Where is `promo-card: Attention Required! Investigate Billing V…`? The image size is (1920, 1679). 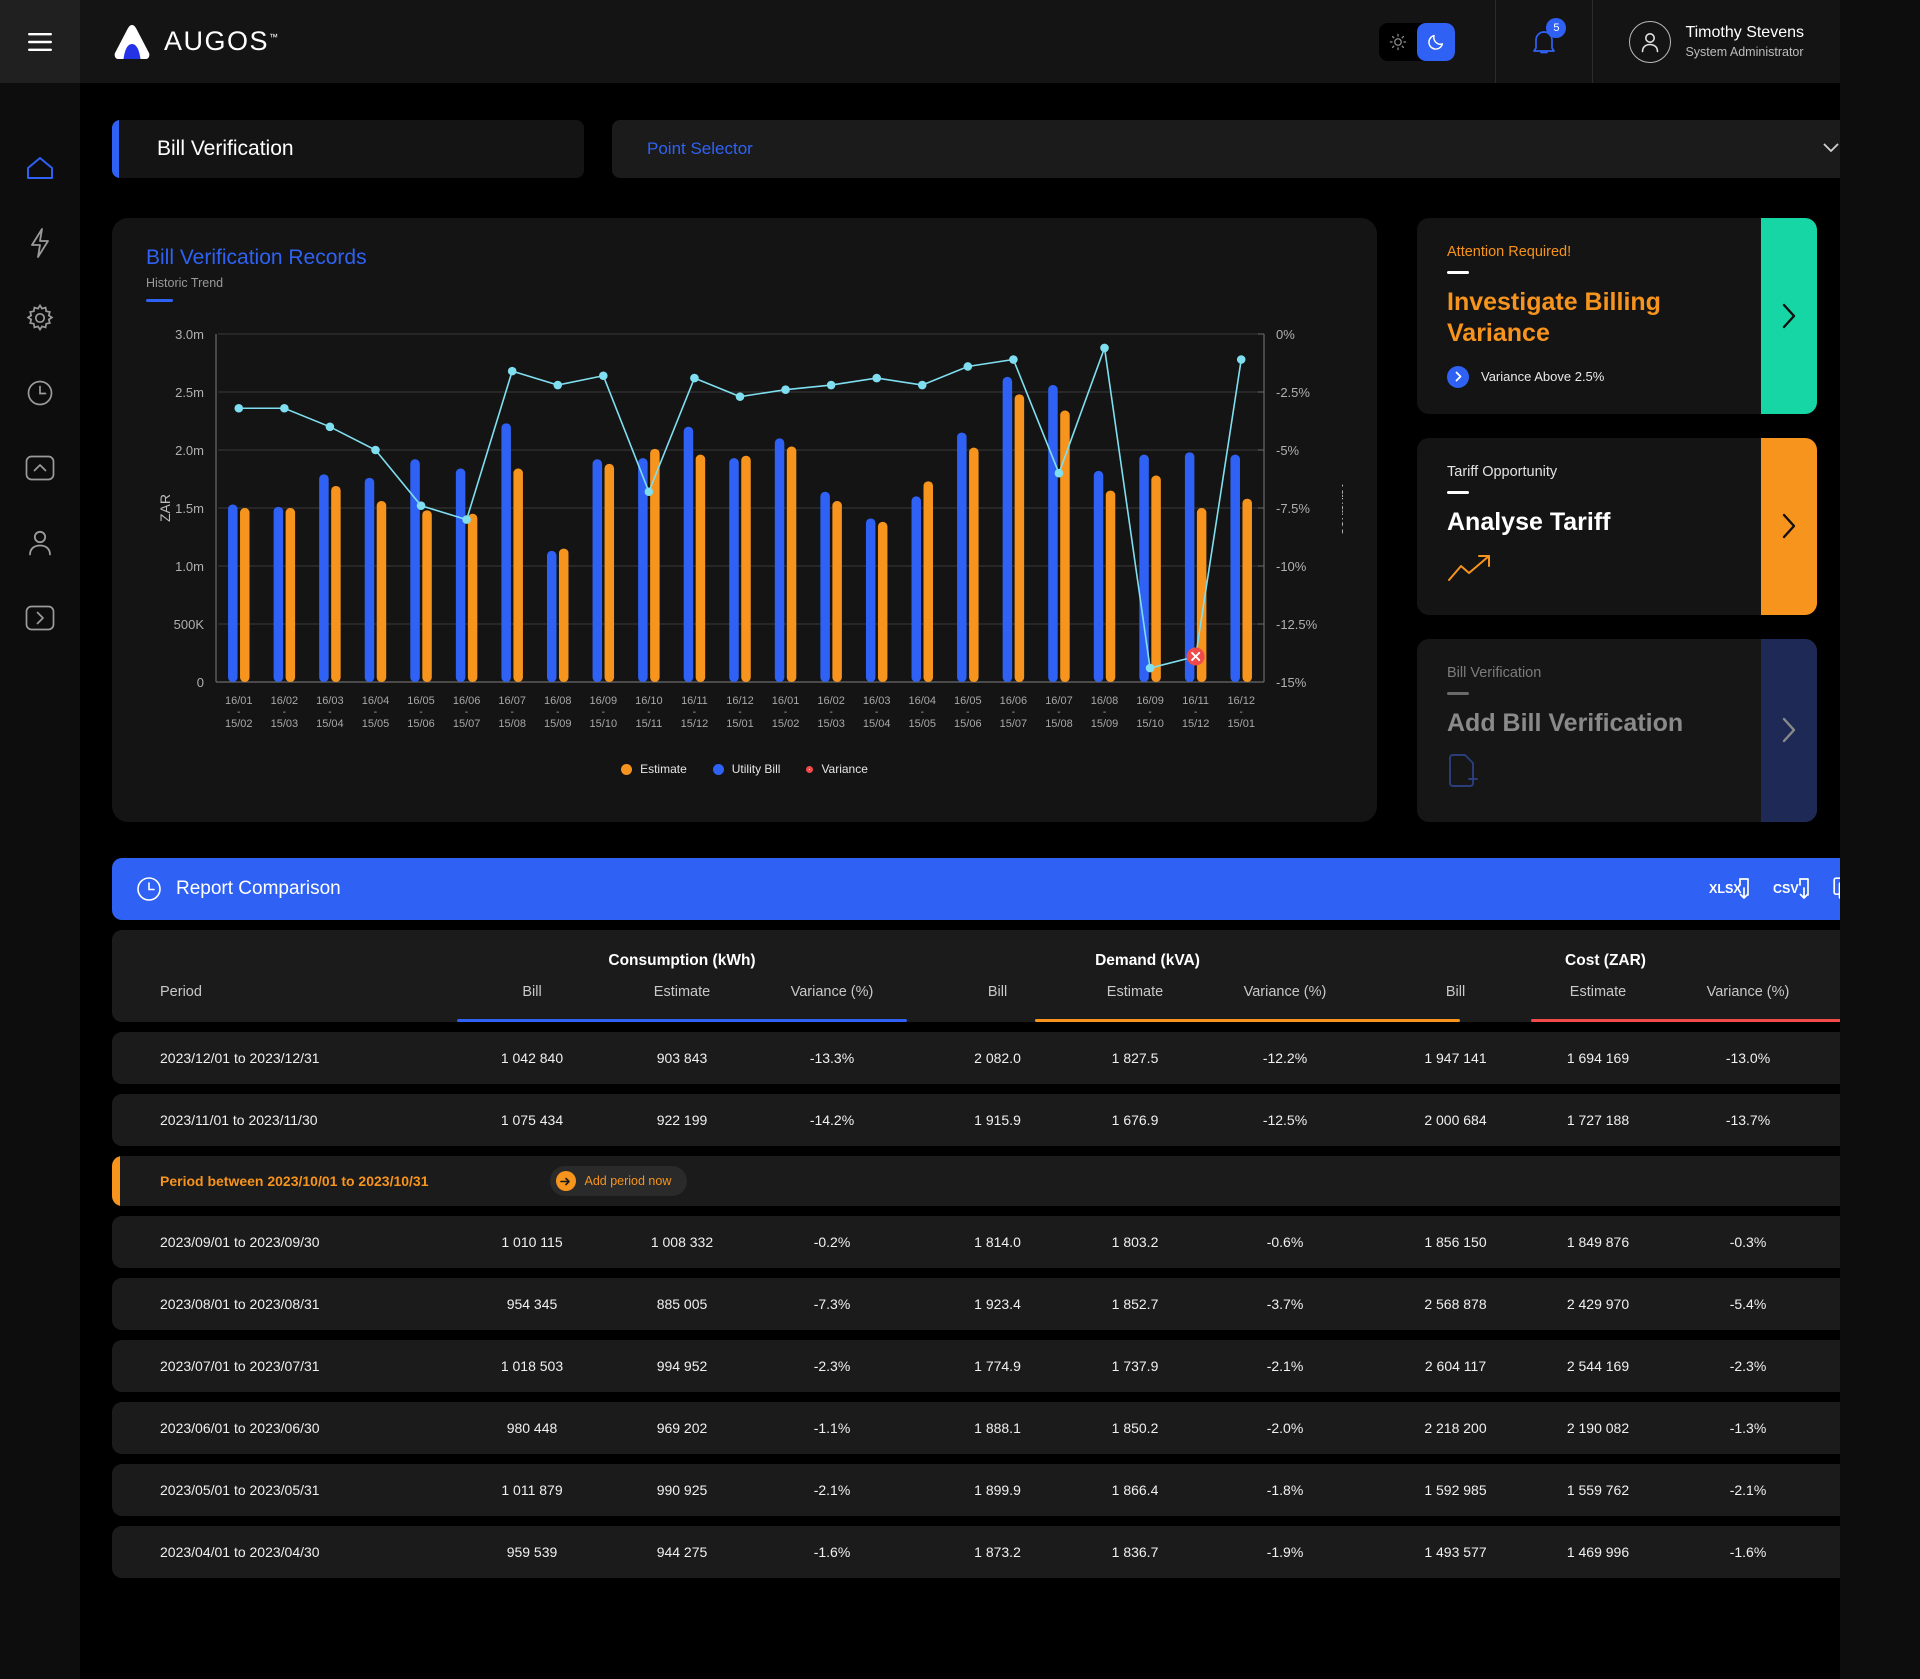 promo-card: Attention Required! Investigate Billing V… is located at coordinates (1617, 316).